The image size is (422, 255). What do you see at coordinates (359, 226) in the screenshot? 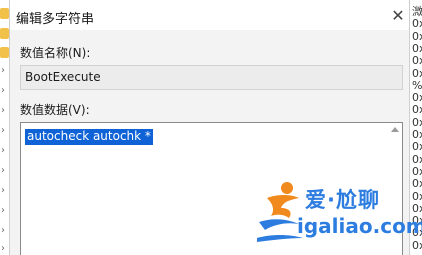
I see `watermark-url: igaliao.com` at bounding box center [359, 226].